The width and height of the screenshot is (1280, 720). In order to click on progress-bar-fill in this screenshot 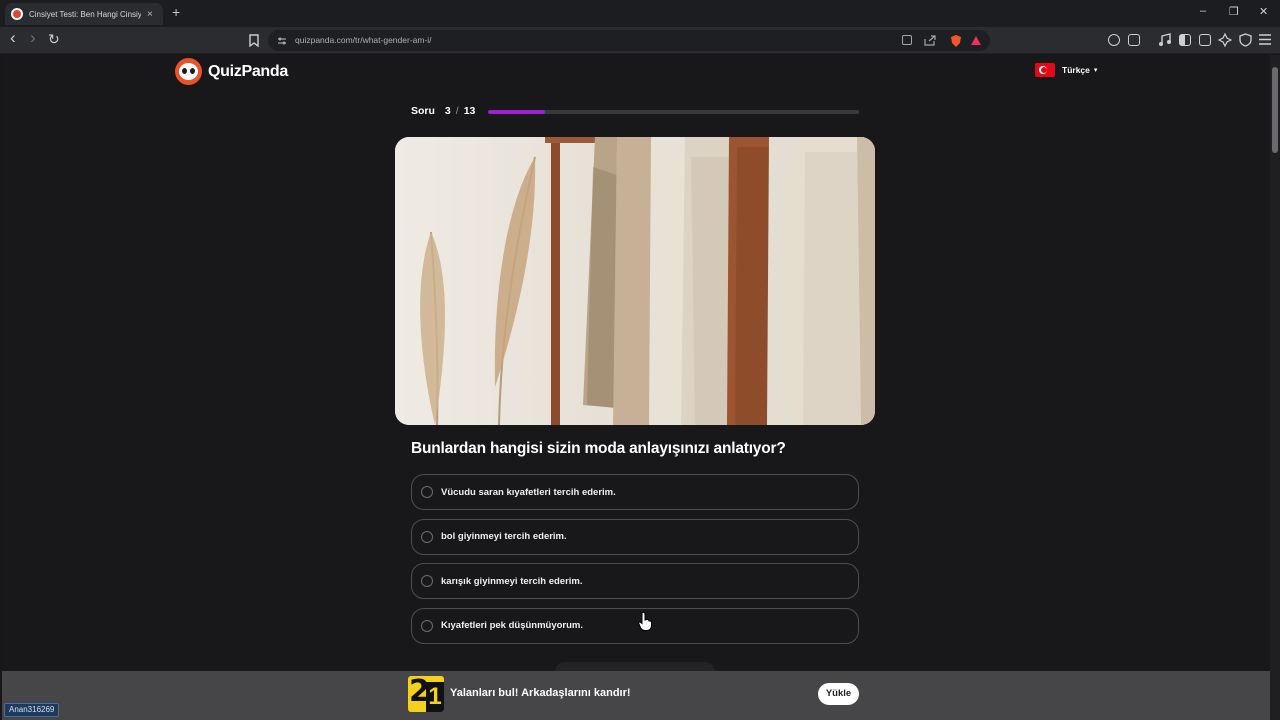, I will do `click(517, 112)`.